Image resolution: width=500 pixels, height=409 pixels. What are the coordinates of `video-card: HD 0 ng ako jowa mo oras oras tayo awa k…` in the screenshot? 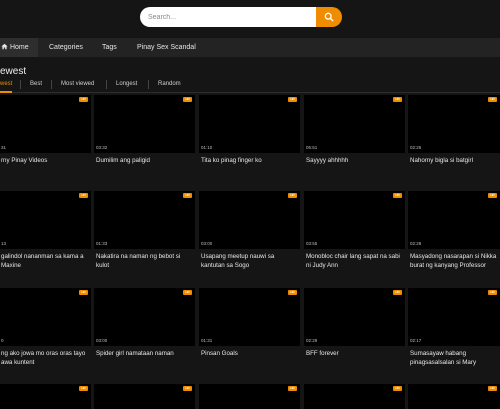 It's located at (45, 330).